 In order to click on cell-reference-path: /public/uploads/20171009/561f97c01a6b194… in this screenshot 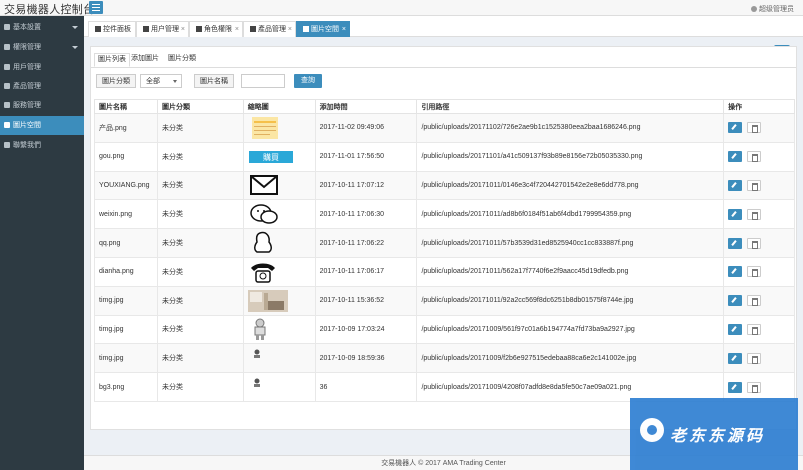, I will do `click(570, 329)`.